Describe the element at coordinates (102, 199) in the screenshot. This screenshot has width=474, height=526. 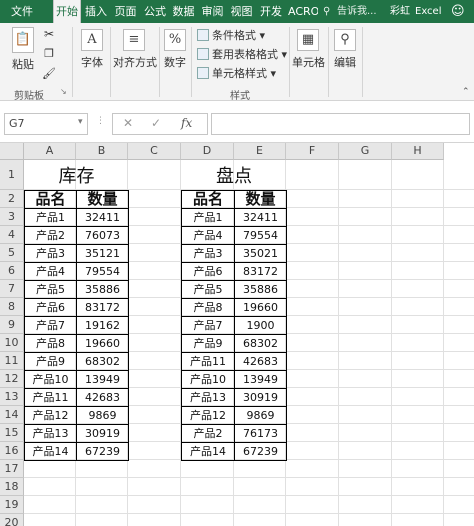
I see `inventory-header-qty: 数量` at that location.